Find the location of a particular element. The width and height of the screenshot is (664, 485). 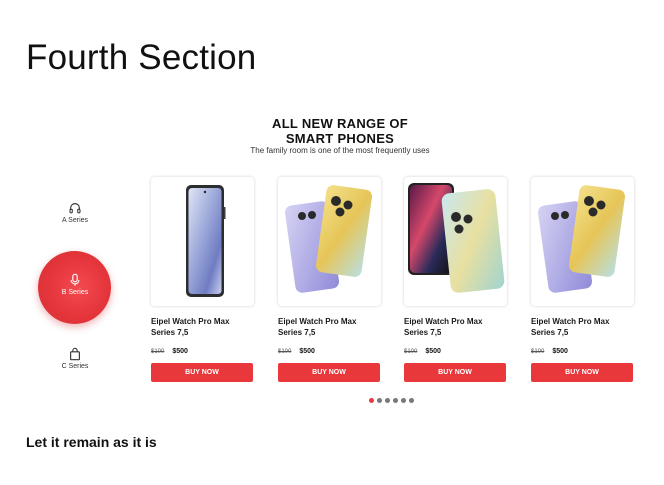

series-tab-a: A Series is located at coordinates (75, 212).